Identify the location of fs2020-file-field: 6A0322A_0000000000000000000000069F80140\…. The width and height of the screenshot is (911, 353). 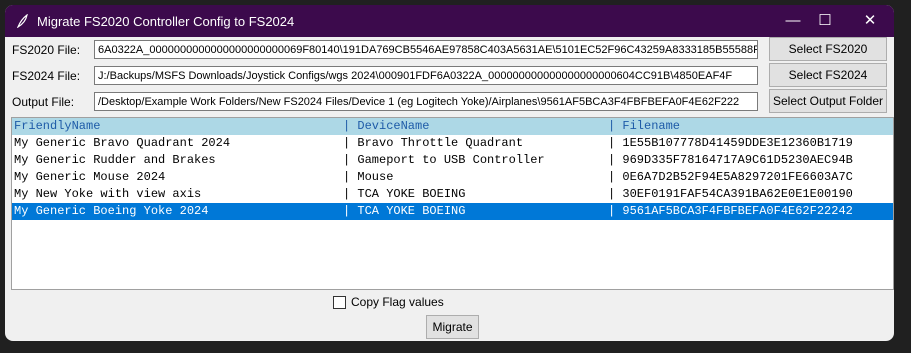
(426, 49).